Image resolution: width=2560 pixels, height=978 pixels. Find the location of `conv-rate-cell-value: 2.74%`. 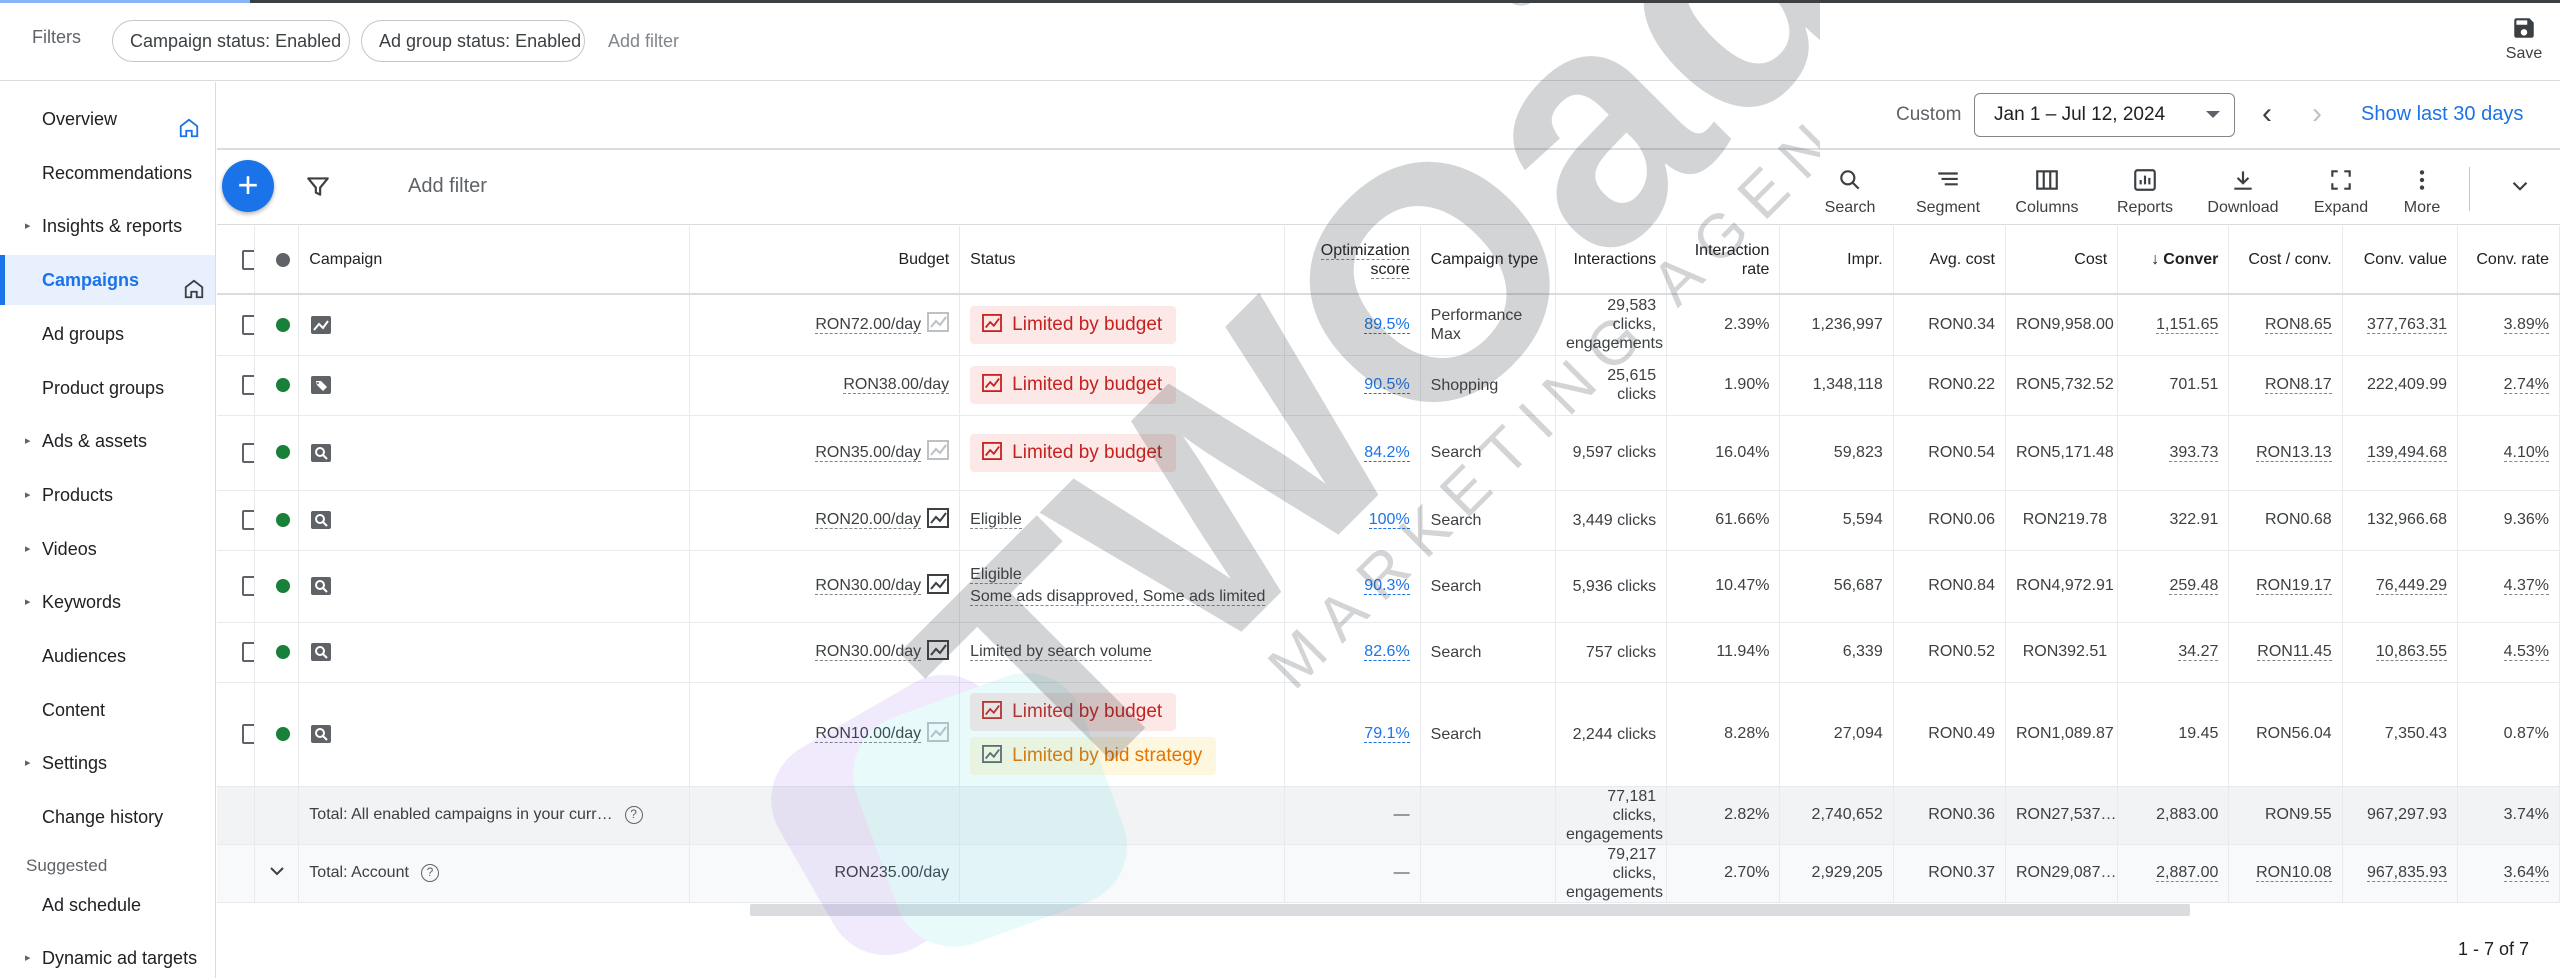

conv-rate-cell-value: 2.74% is located at coordinates (2526, 385).